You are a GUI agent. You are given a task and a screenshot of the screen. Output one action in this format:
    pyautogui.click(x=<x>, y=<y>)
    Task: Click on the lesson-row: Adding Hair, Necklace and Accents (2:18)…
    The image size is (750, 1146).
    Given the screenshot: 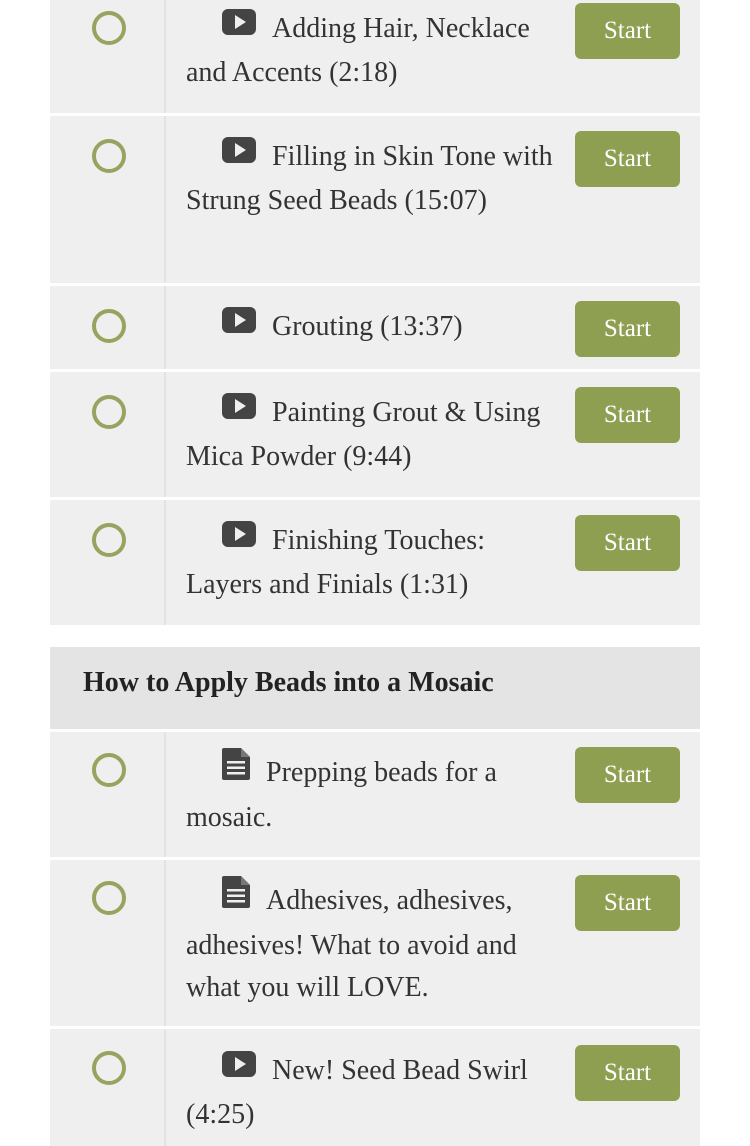 What is the action you would take?
    pyautogui.click(x=375, y=56)
    